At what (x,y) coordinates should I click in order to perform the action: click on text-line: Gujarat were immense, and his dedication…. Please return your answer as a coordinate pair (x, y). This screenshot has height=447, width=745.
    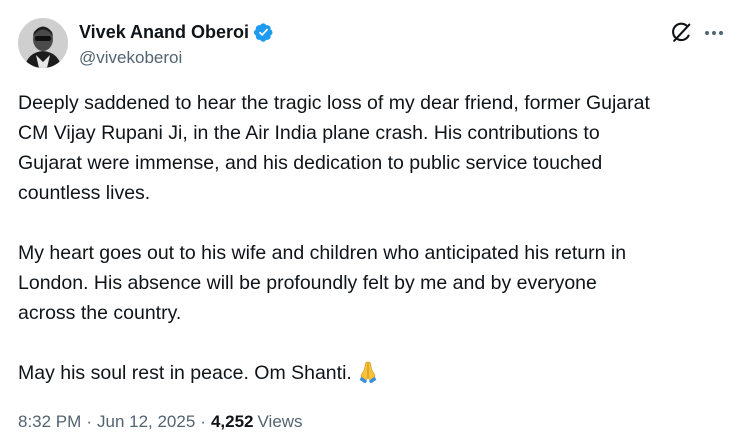
    Looking at the image, I should click on (310, 163).